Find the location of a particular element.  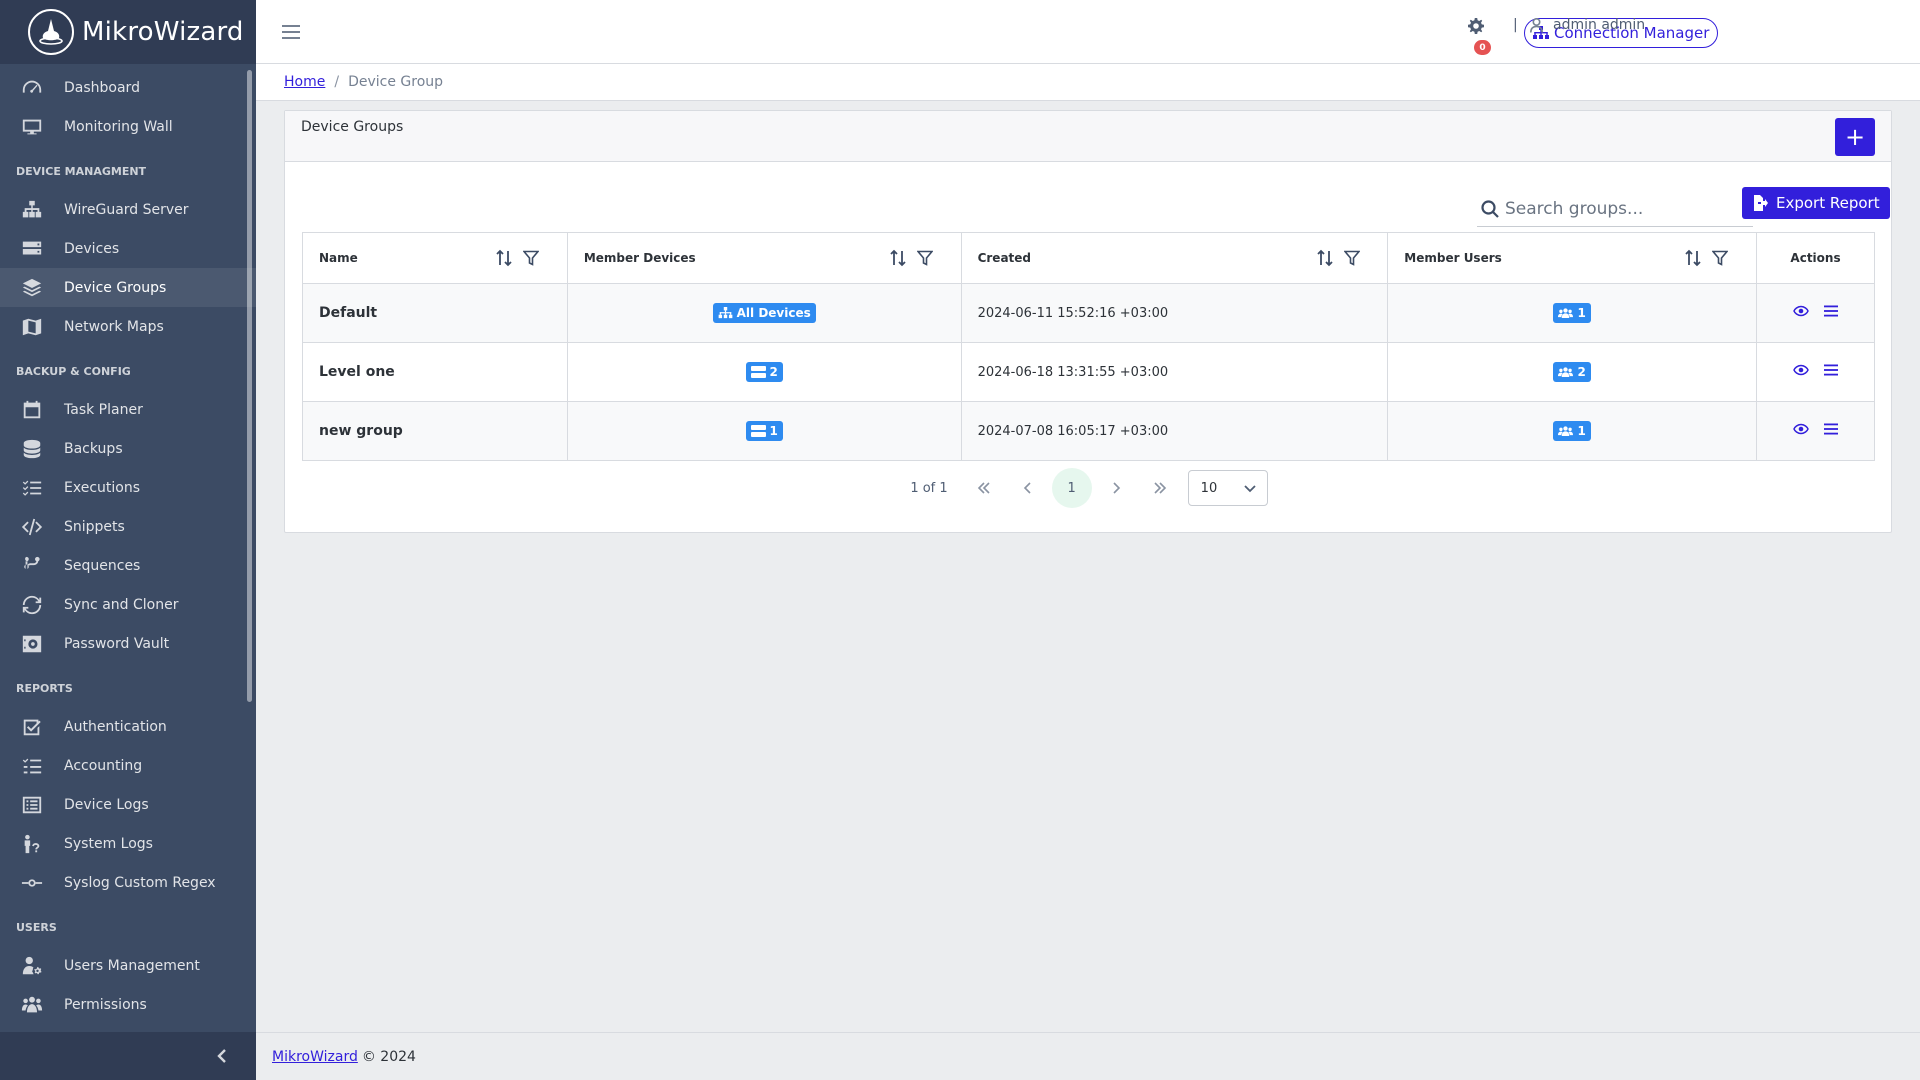

footer: MikroWizard © 2024 is located at coordinates (1088, 1056).